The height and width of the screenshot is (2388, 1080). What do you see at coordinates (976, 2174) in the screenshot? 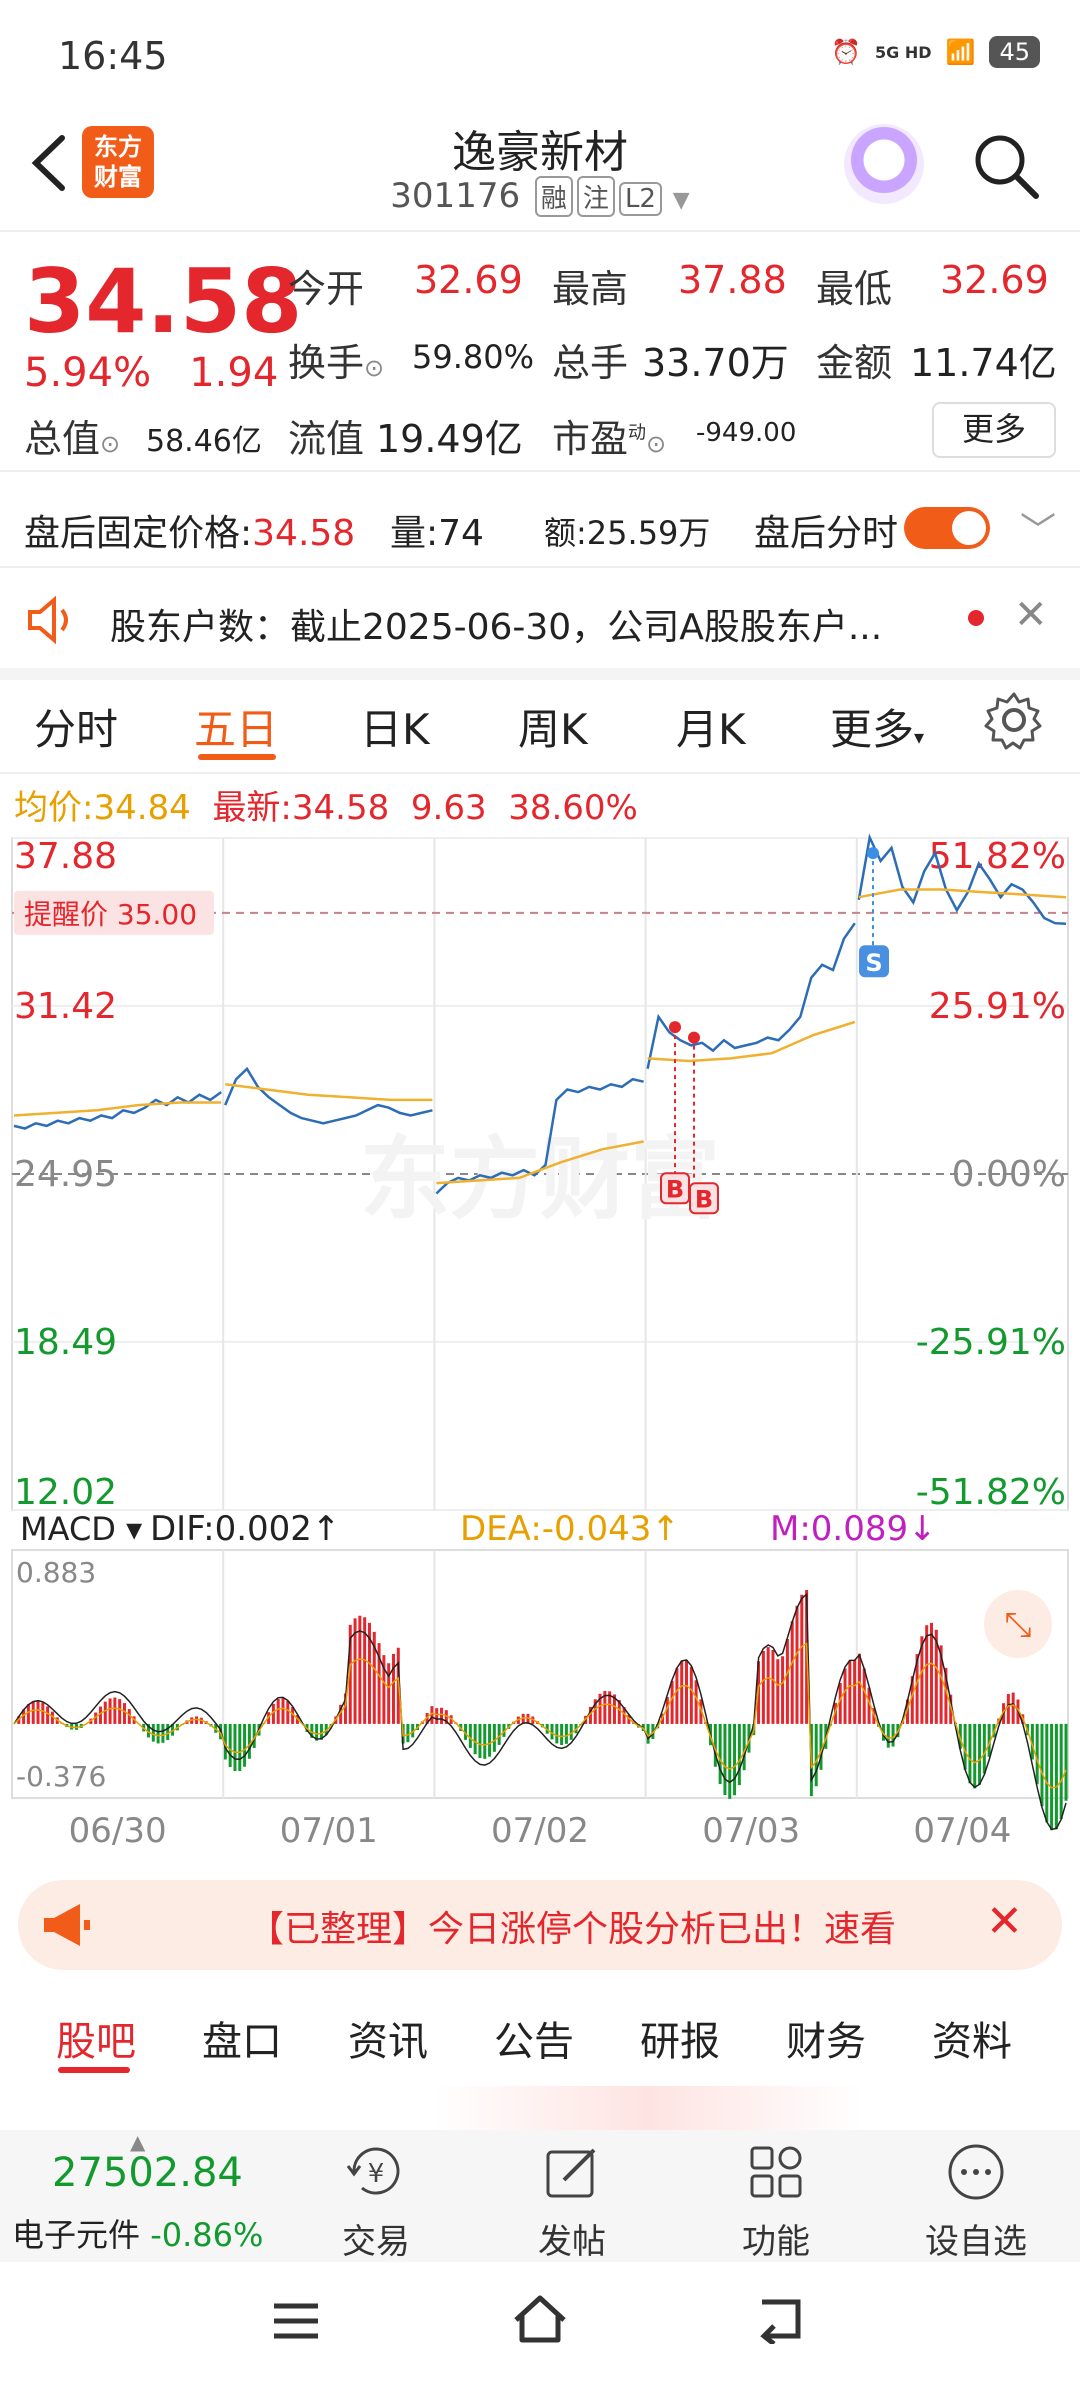
I see `watchlist-icon` at bounding box center [976, 2174].